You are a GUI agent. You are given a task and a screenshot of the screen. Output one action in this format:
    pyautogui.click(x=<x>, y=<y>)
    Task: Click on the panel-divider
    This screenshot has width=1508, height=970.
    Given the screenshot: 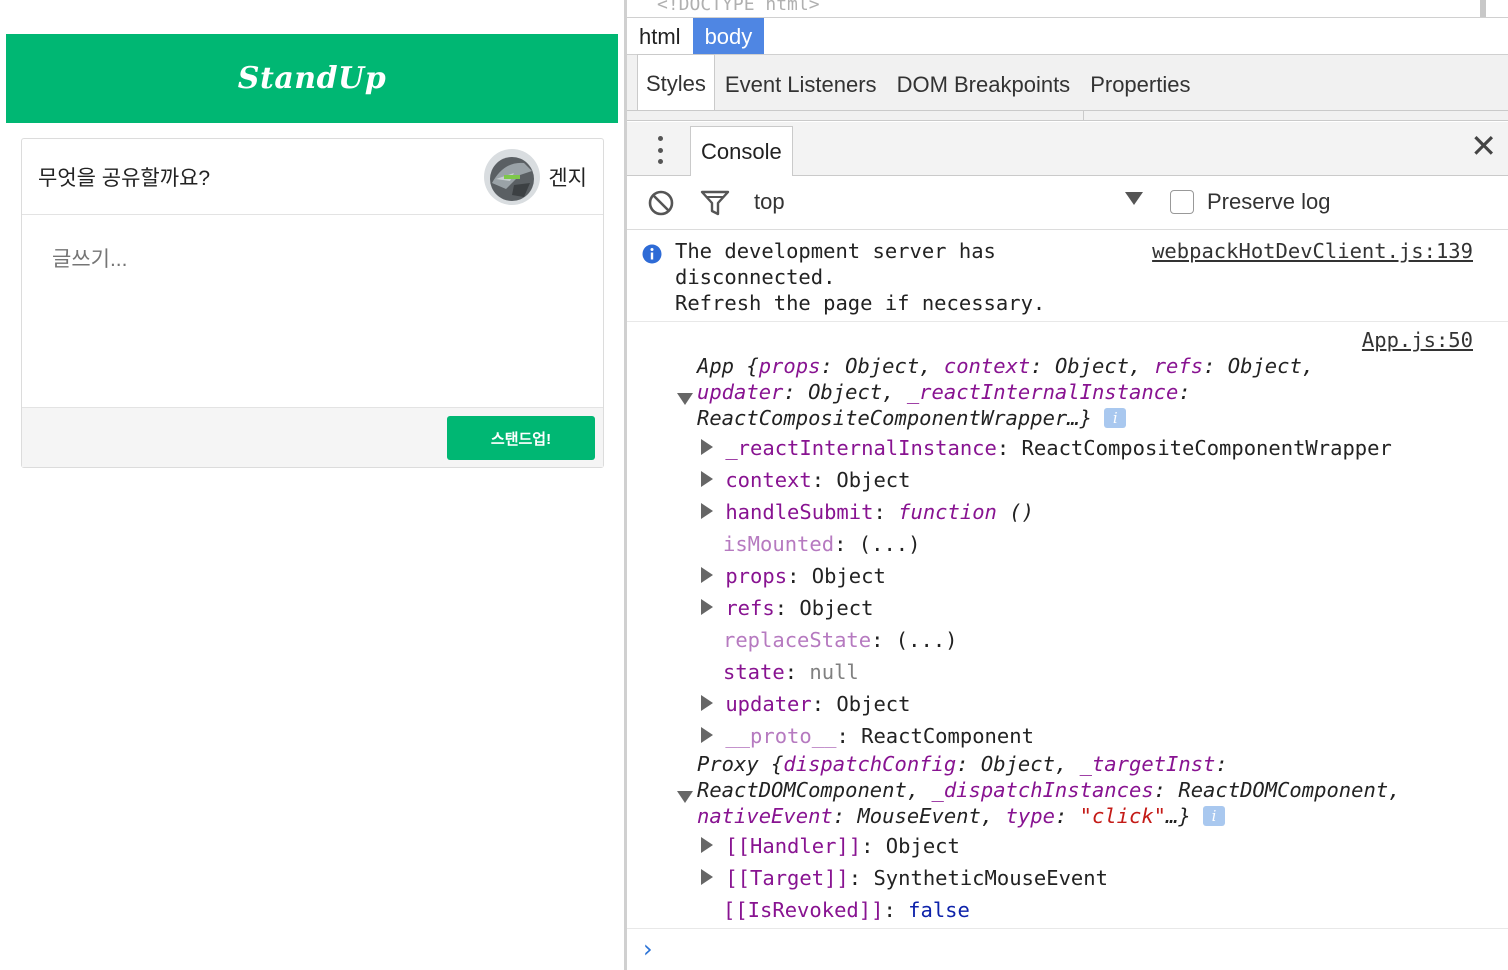 What is the action you would take?
    pyautogui.click(x=1067, y=116)
    